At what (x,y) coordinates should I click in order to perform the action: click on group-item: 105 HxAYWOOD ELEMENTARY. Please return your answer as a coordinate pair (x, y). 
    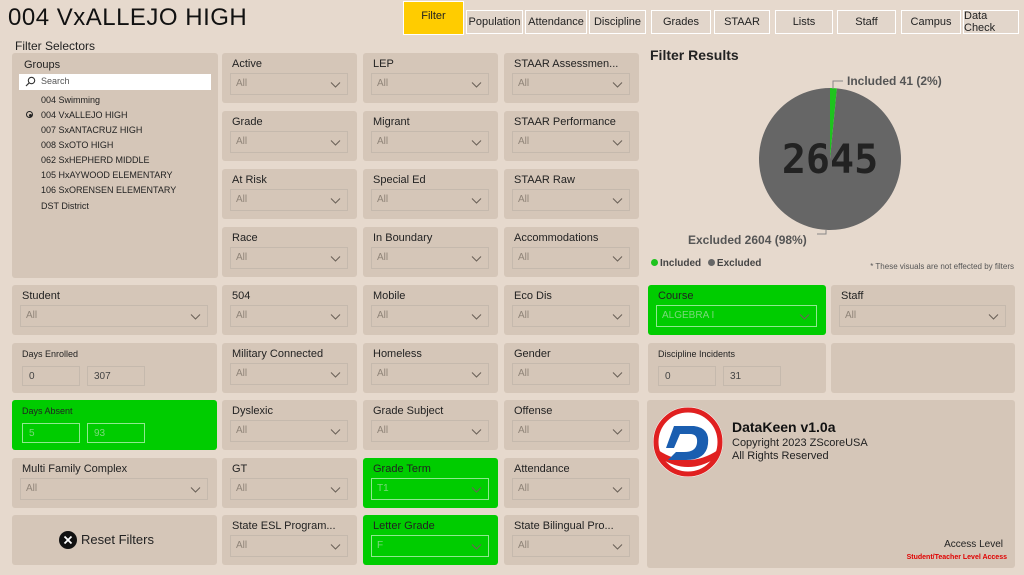
    Looking at the image, I should click on (107, 175).